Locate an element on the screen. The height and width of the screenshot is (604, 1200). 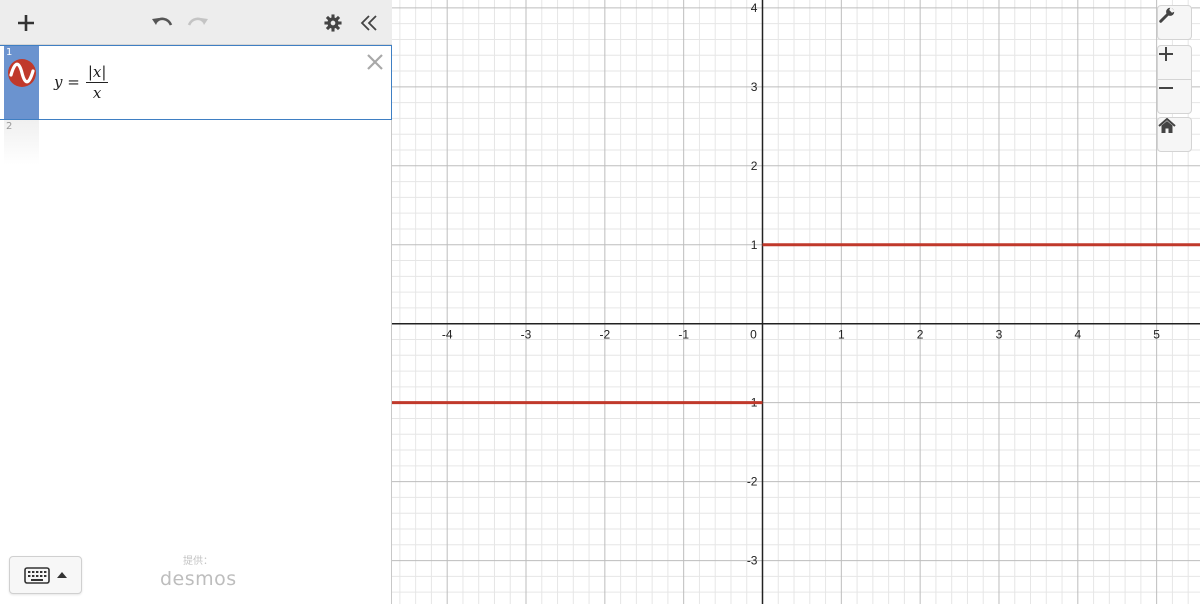
expression-list: 1 y = |x| x 2 is located at coordinates (196, 105).